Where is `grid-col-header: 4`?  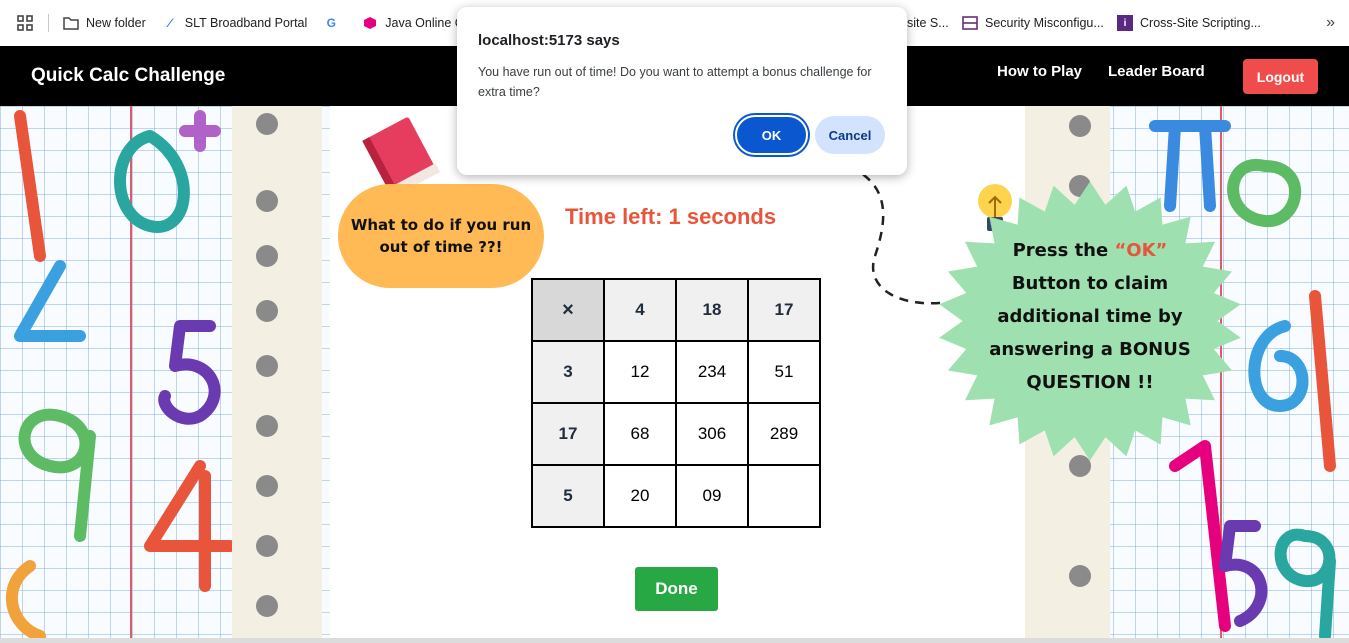 grid-col-header: 4 is located at coordinates (640, 310).